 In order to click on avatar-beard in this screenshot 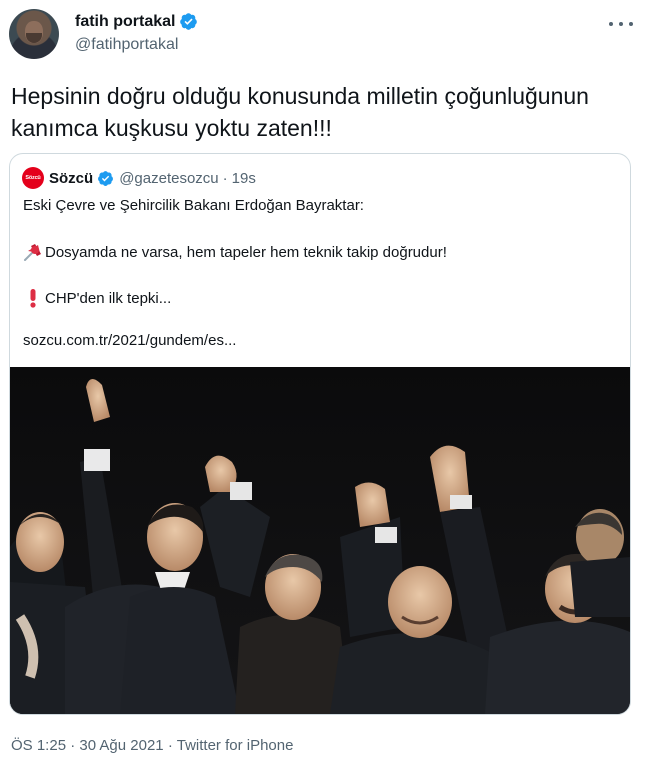, I will do `click(34, 38)`.